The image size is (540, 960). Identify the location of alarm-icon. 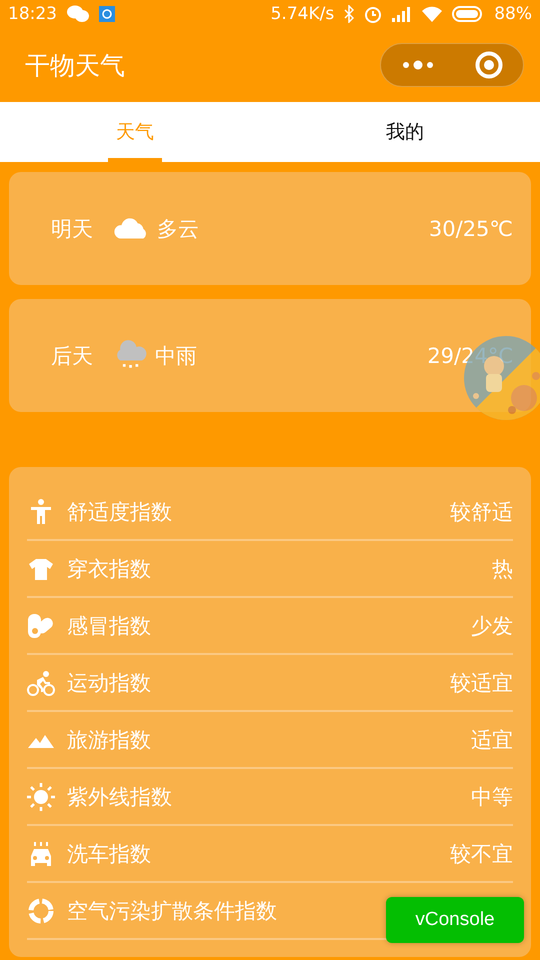
(373, 14).